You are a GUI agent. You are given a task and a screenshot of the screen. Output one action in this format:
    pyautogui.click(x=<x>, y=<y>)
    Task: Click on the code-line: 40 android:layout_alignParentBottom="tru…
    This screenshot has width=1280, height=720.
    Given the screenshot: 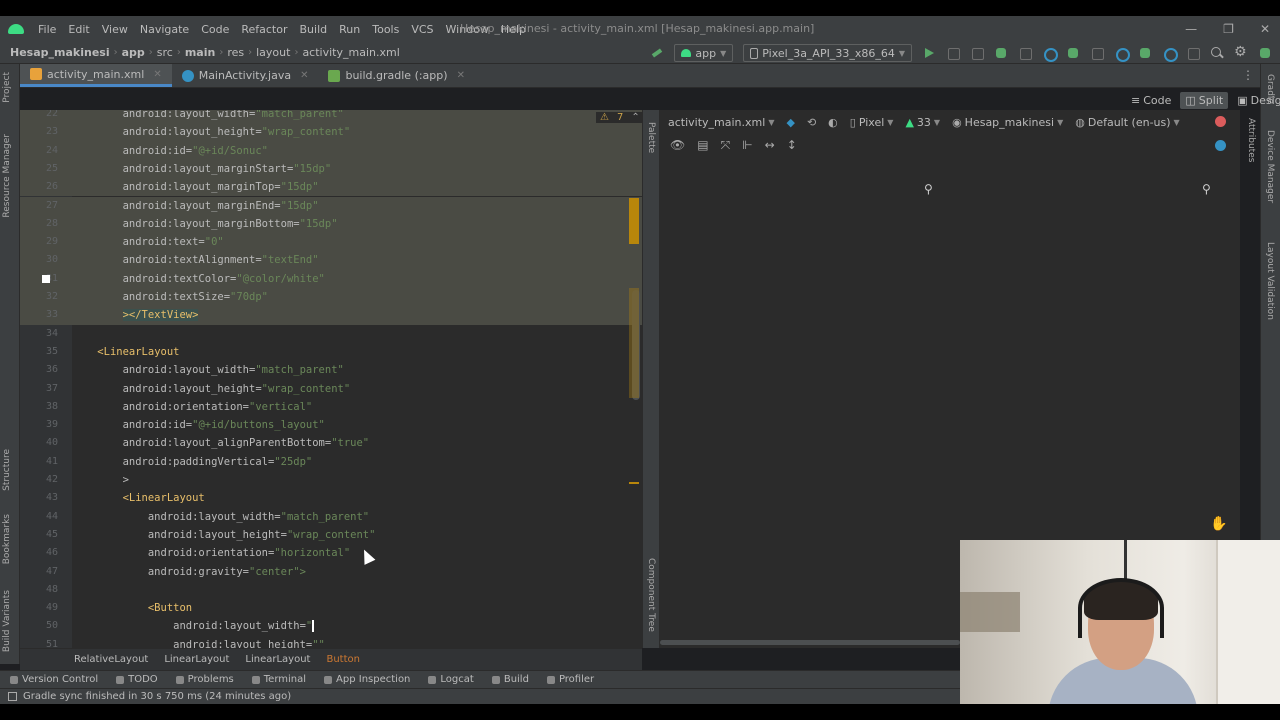 What is the action you would take?
    pyautogui.click(x=331, y=443)
    